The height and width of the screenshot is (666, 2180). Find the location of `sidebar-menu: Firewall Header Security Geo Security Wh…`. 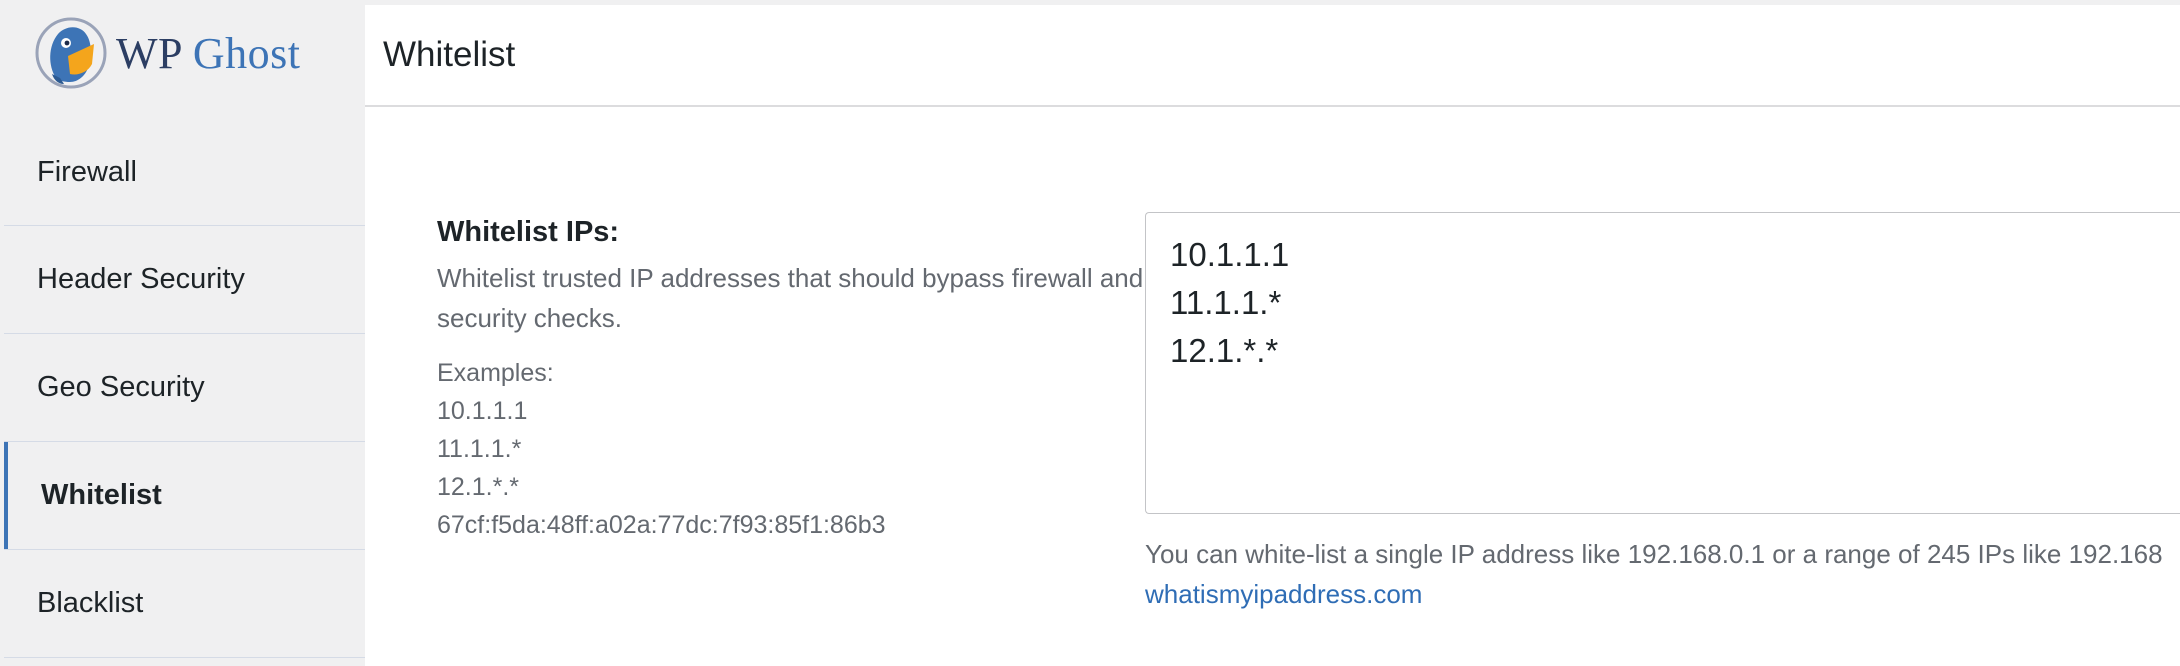

sidebar-menu: Firewall Header Security Geo Security Wh… is located at coordinates (184, 389).